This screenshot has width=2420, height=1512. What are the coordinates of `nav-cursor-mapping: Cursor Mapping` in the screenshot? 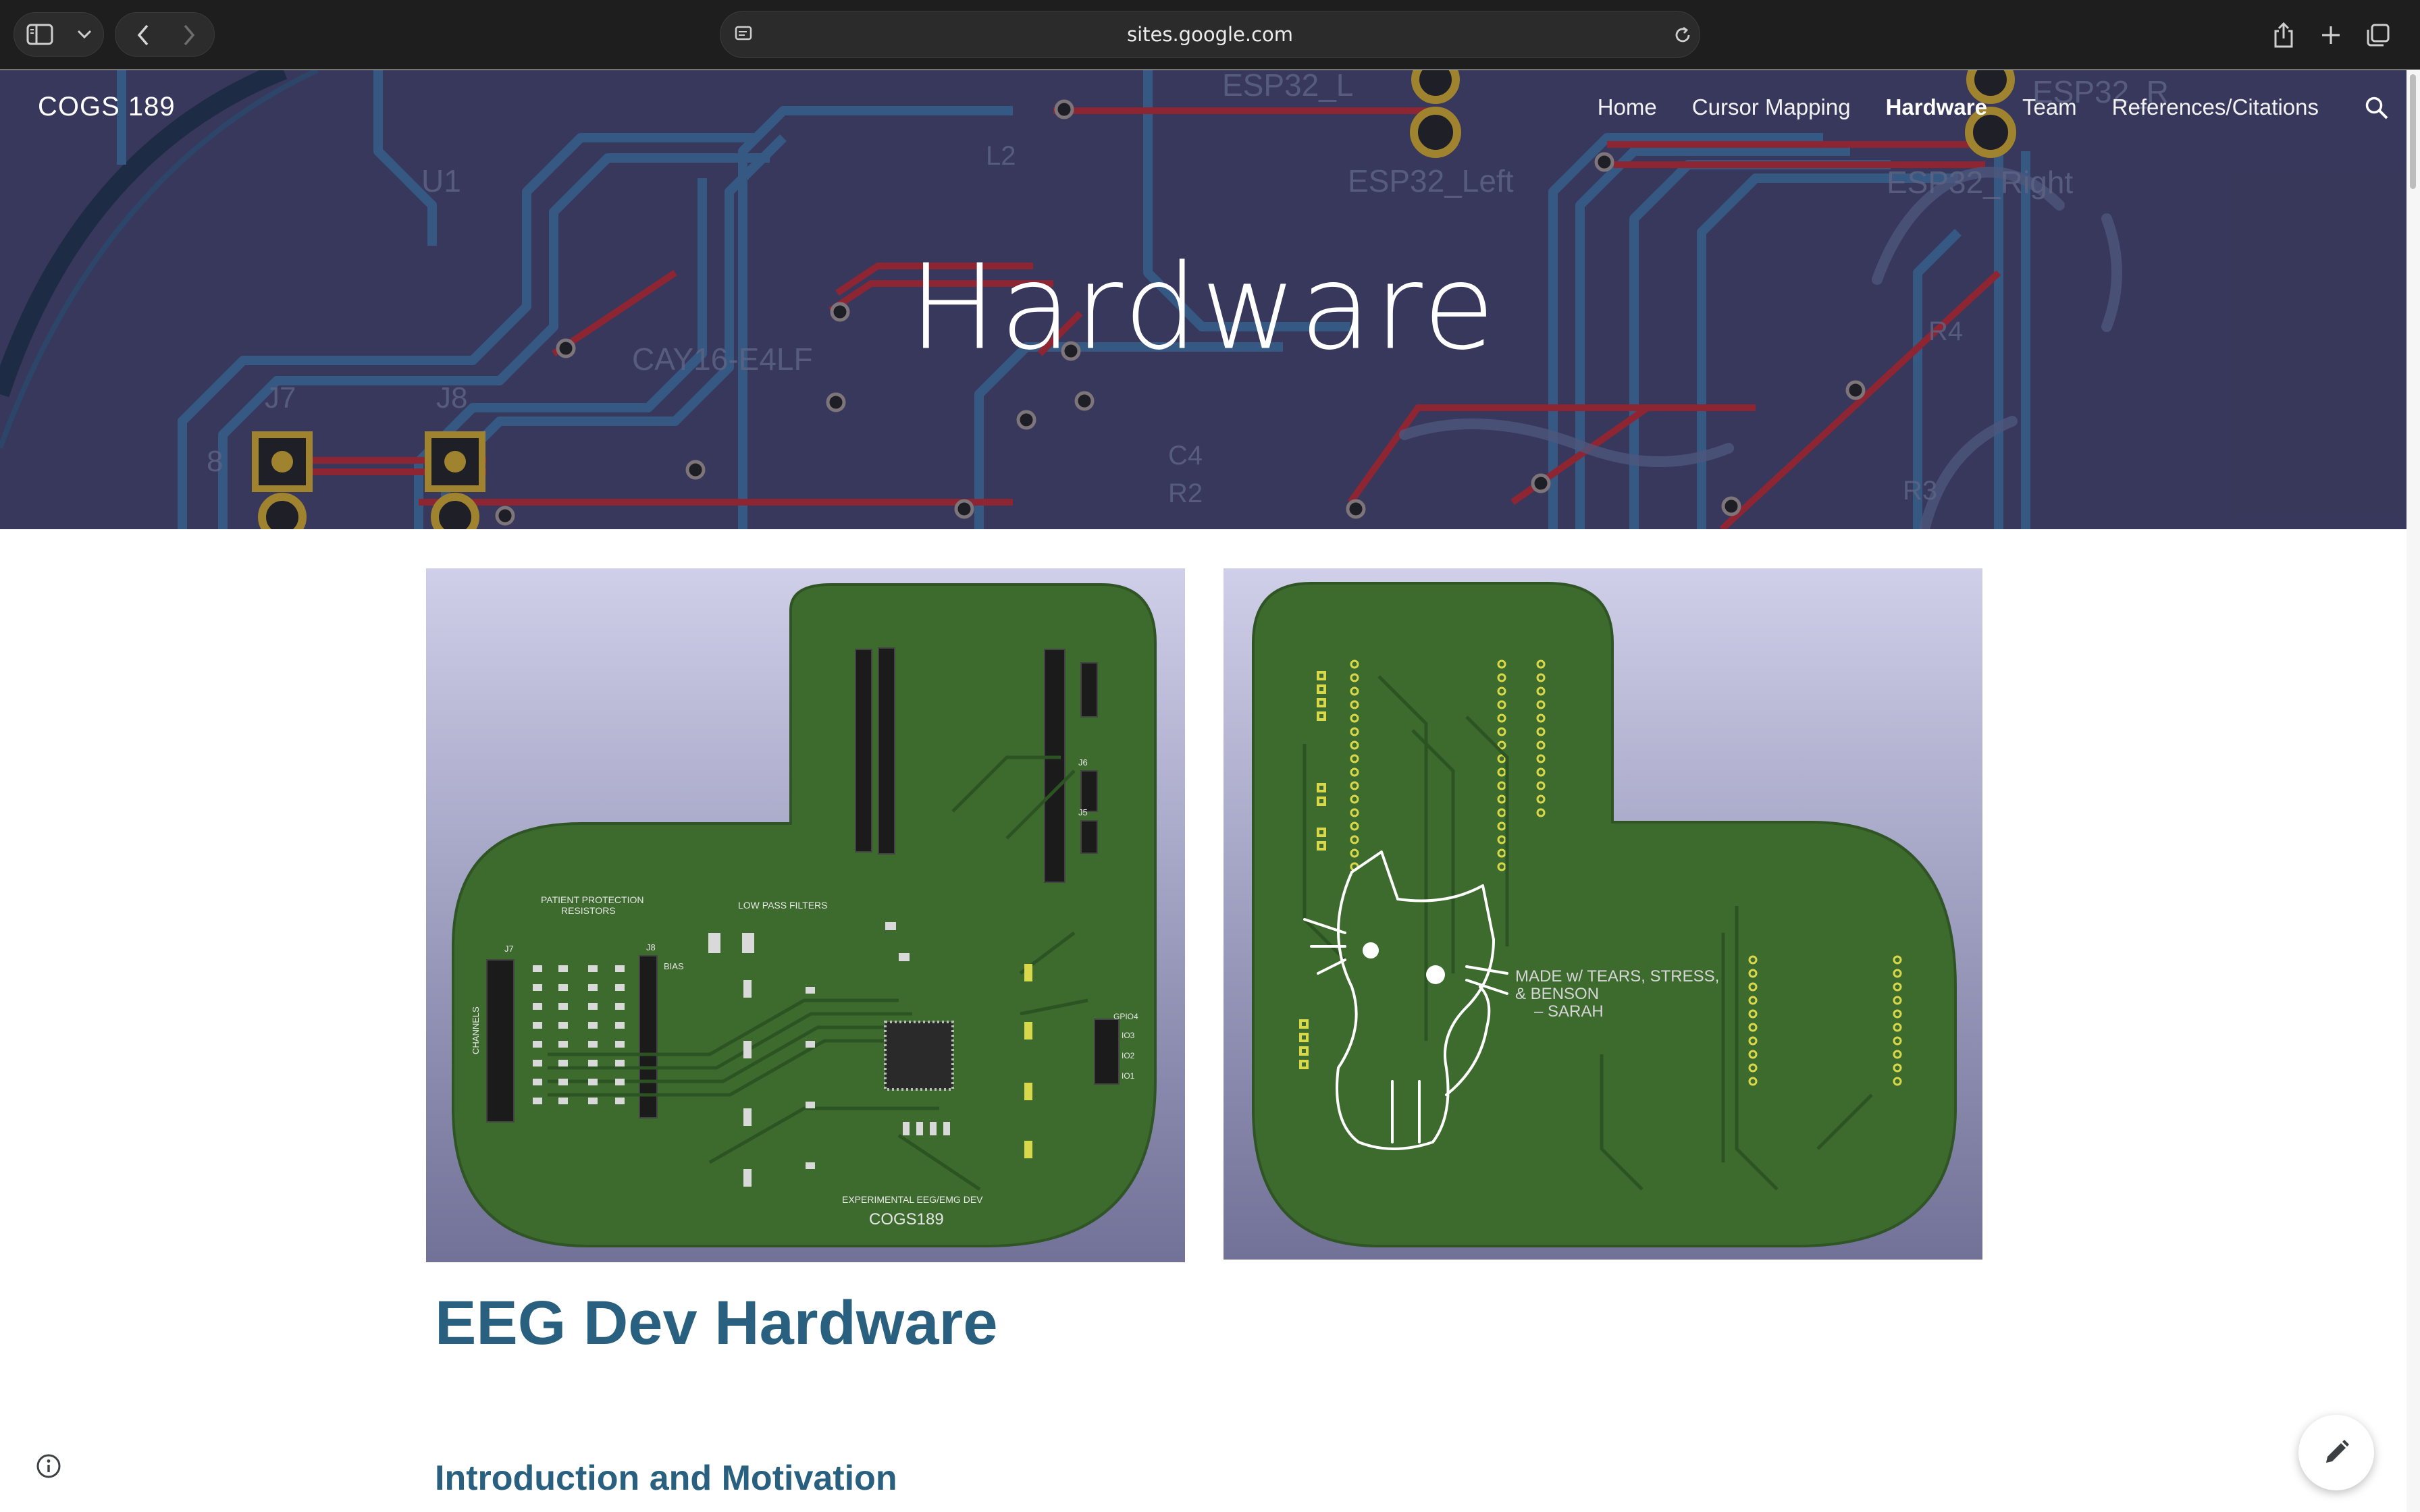 It's located at (1771, 107).